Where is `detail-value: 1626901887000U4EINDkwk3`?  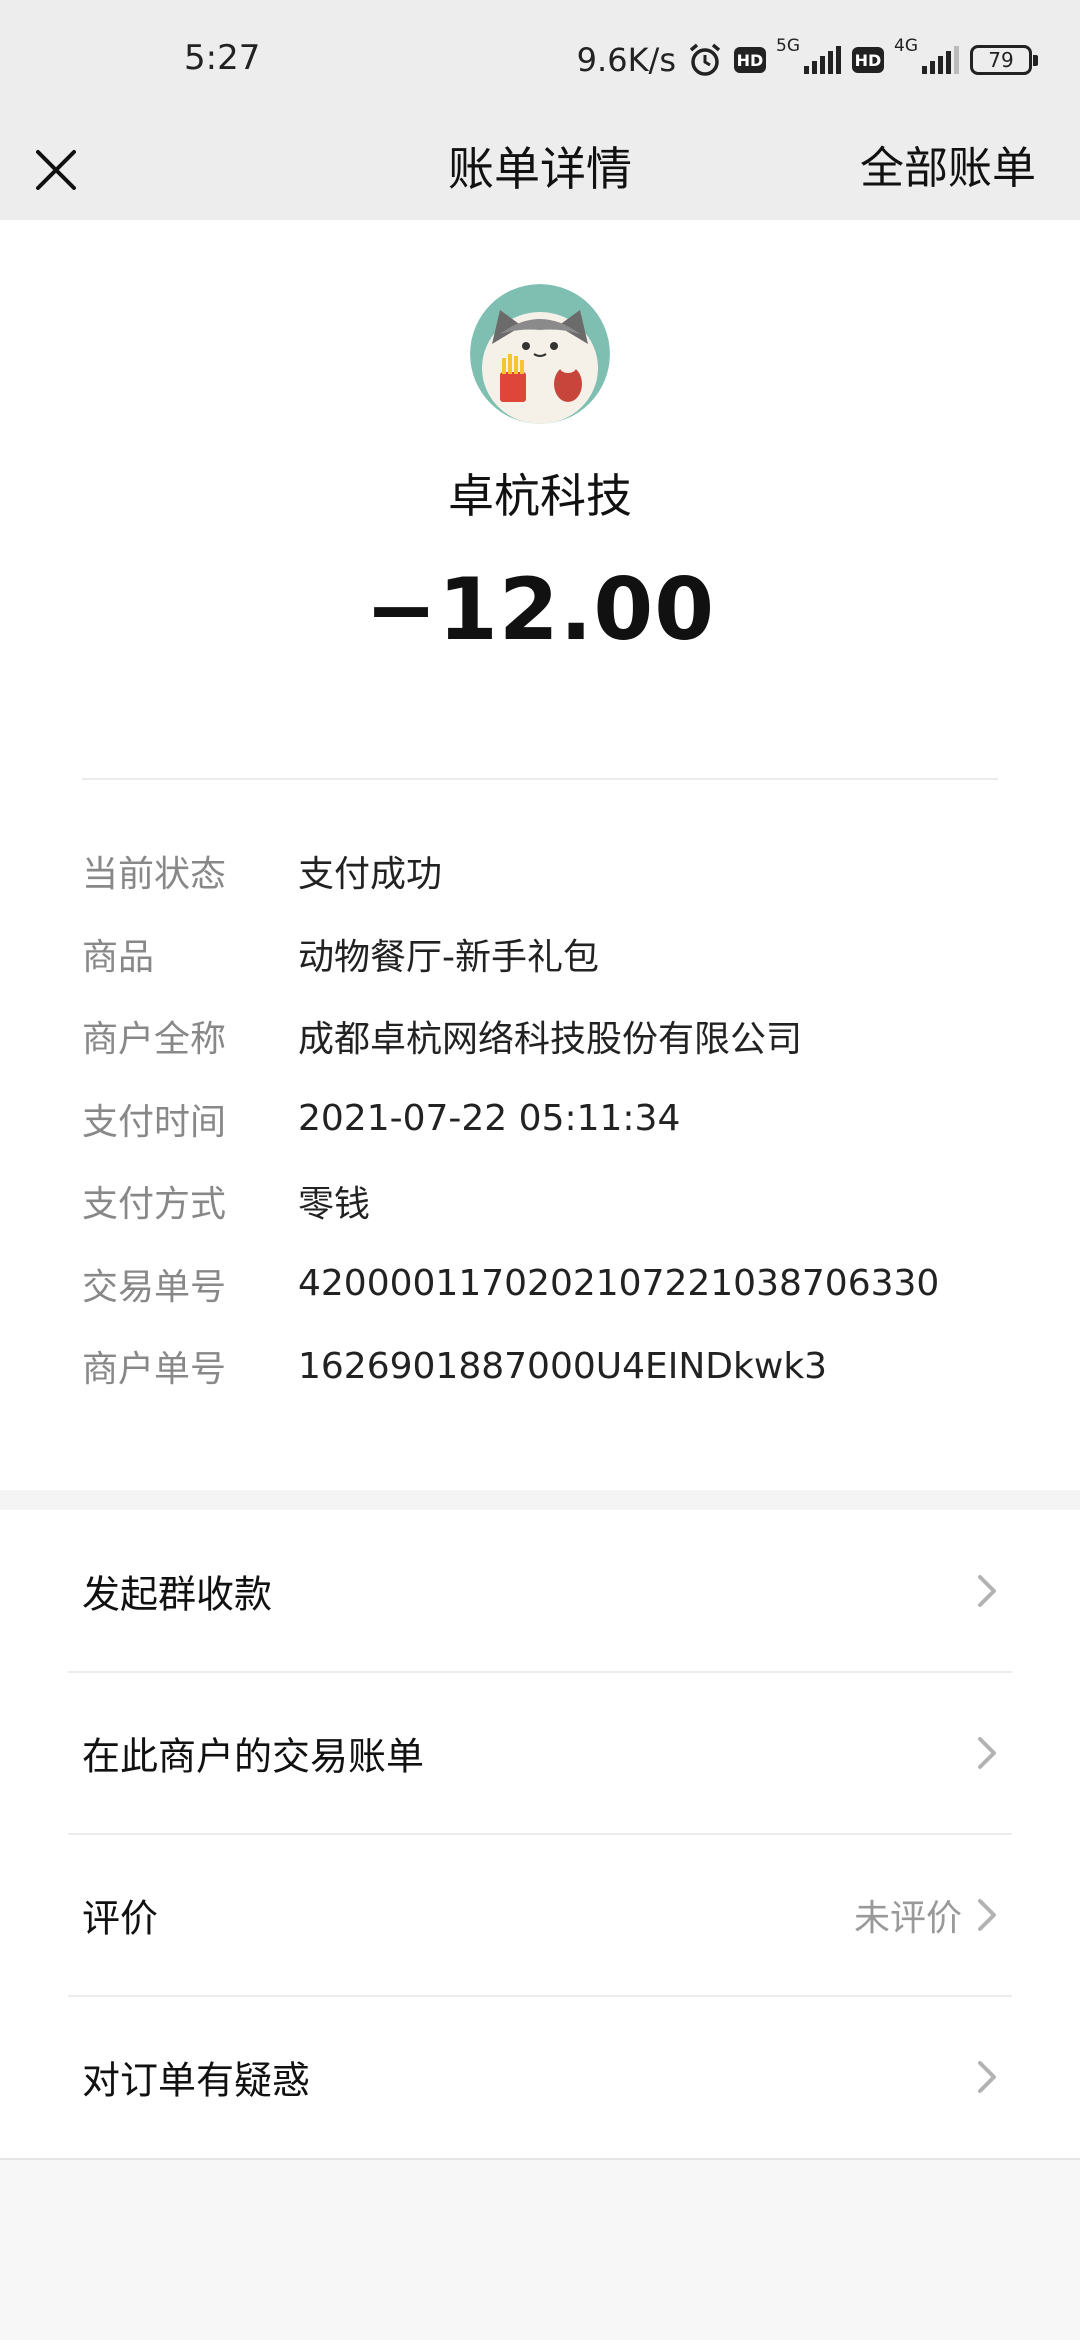
detail-value: 1626901887000U4EINDkwk3 is located at coordinates (562, 1366).